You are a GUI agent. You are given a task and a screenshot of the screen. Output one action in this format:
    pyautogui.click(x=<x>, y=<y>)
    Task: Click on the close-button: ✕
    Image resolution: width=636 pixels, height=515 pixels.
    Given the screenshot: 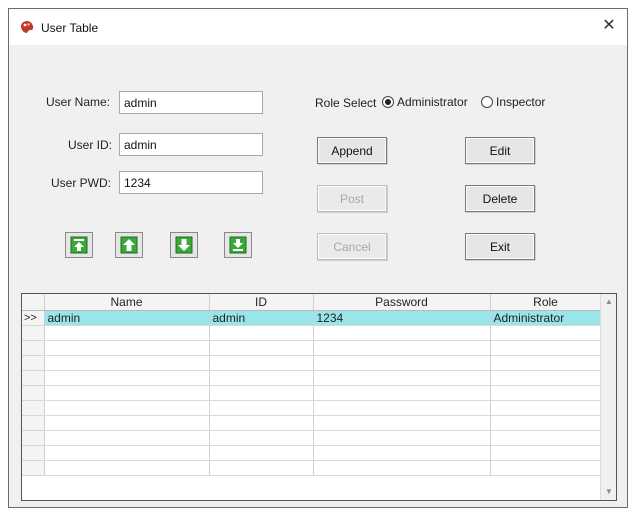 What is the action you would take?
    pyautogui.click(x=609, y=26)
    